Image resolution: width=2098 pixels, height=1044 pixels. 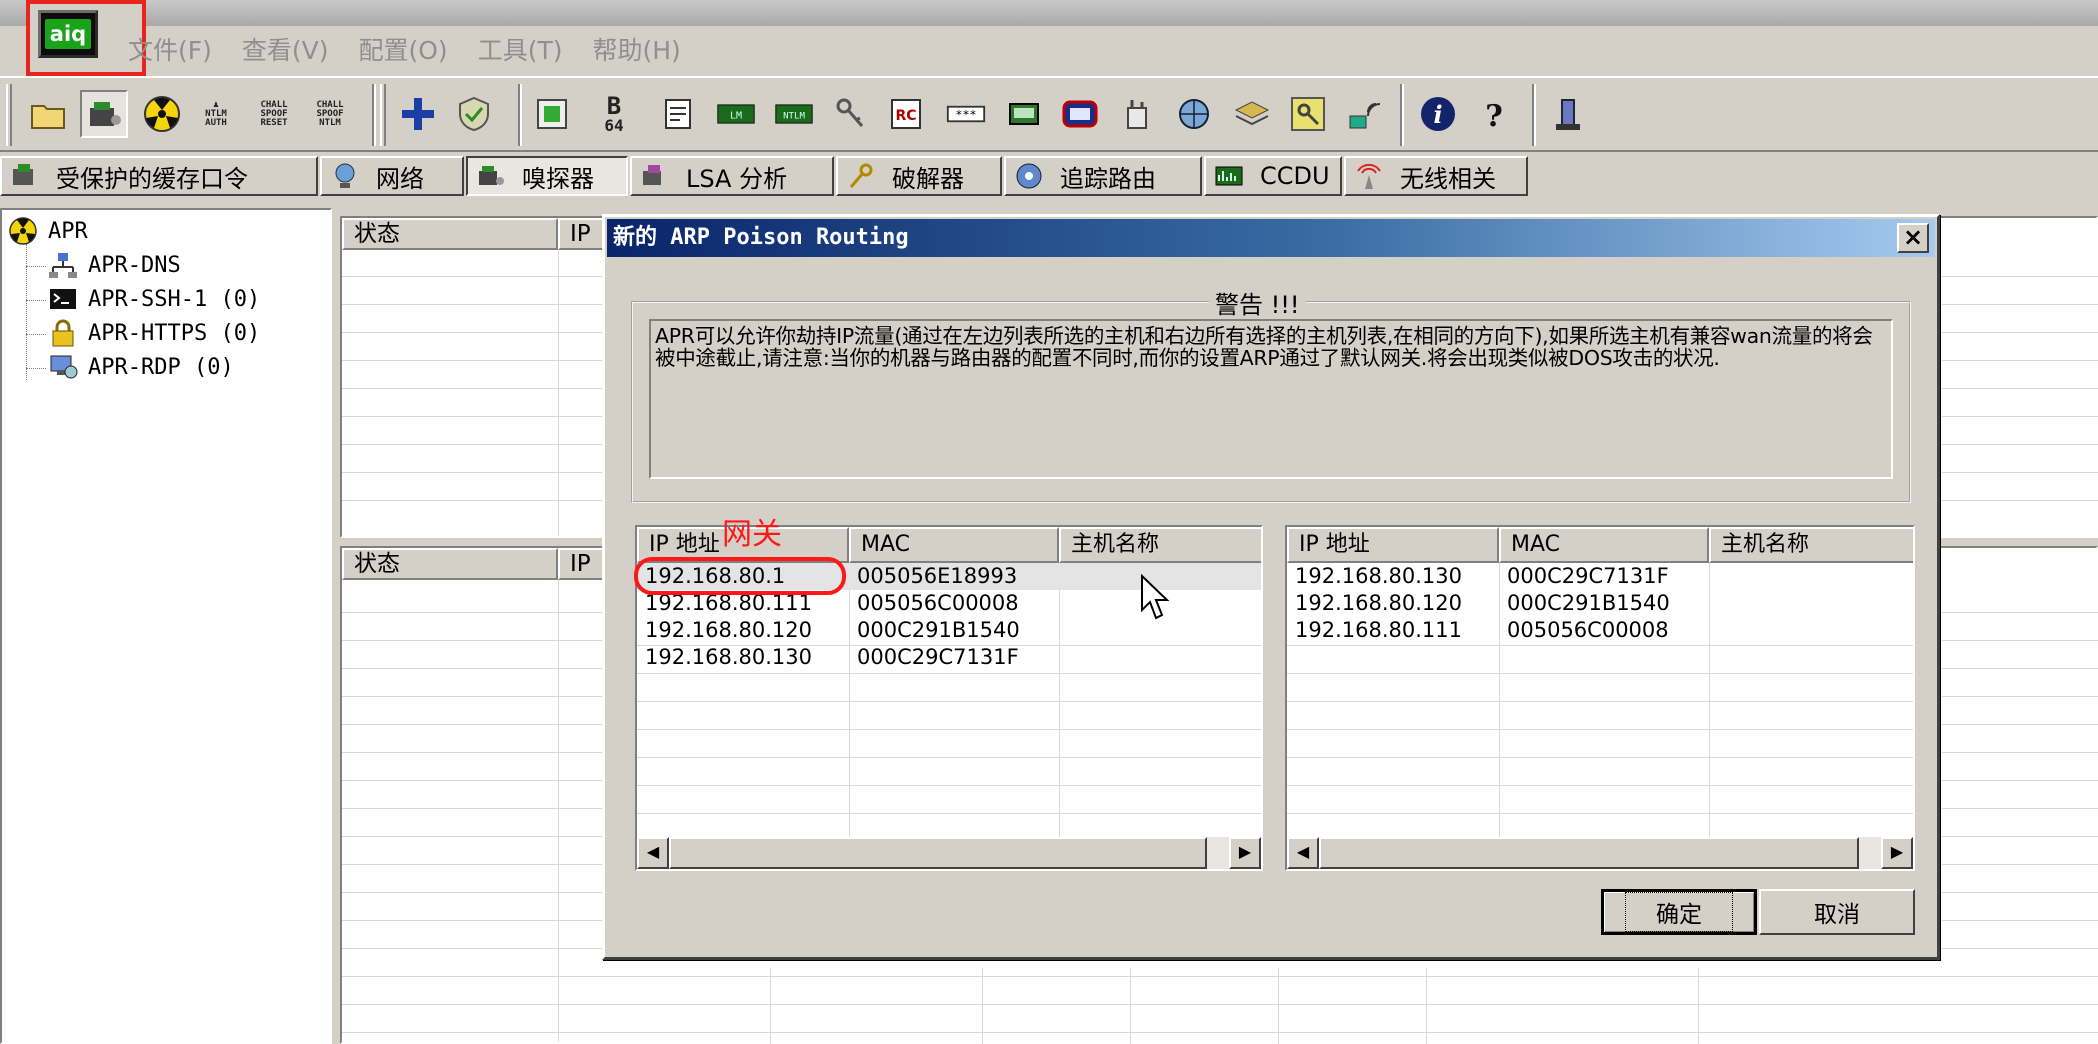 I want to click on base64-icon: B 64, so click(x=614, y=114).